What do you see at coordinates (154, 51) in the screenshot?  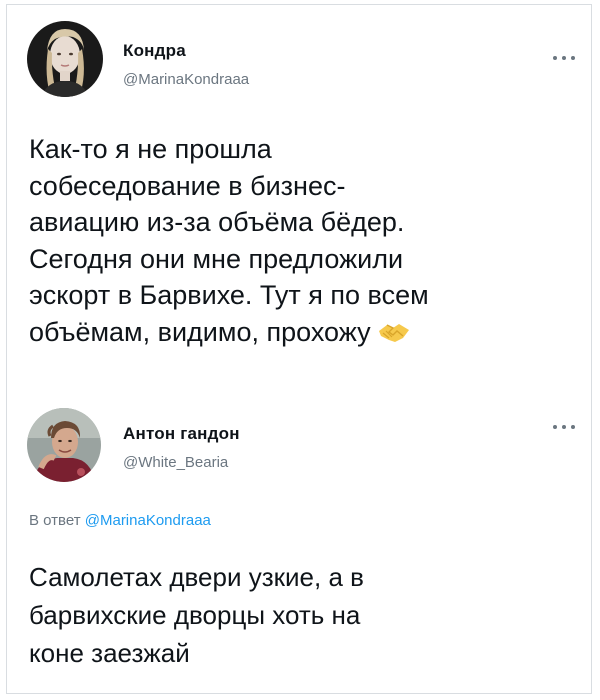 I see `author-display-name: Кондра` at bounding box center [154, 51].